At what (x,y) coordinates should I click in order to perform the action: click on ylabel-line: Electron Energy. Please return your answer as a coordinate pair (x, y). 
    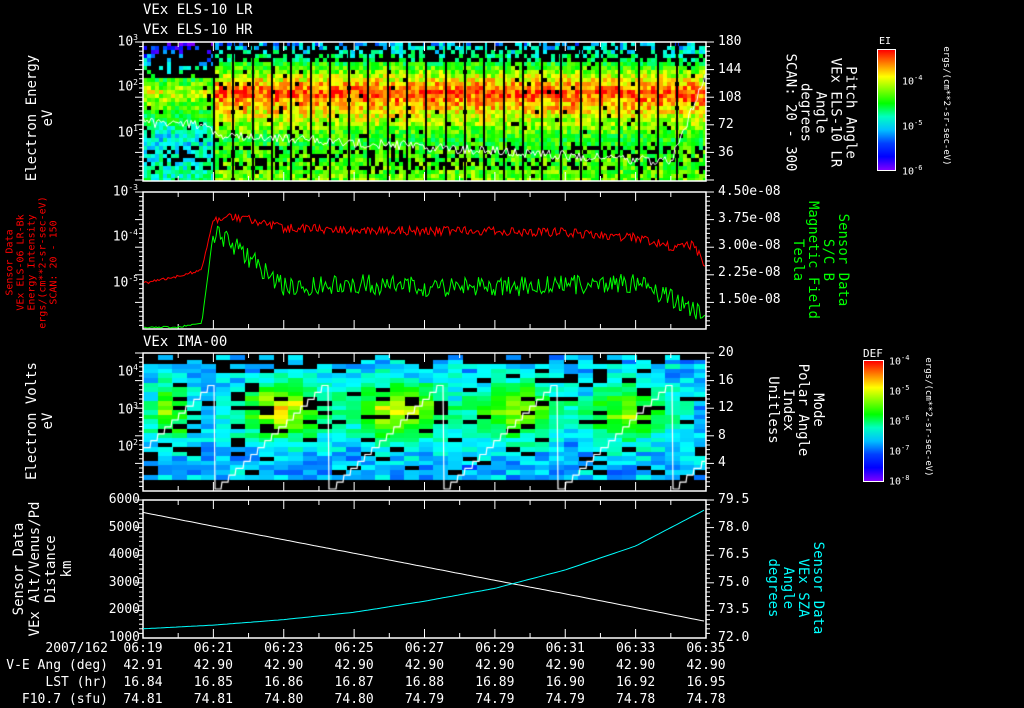
    Looking at the image, I should click on (32, 118).